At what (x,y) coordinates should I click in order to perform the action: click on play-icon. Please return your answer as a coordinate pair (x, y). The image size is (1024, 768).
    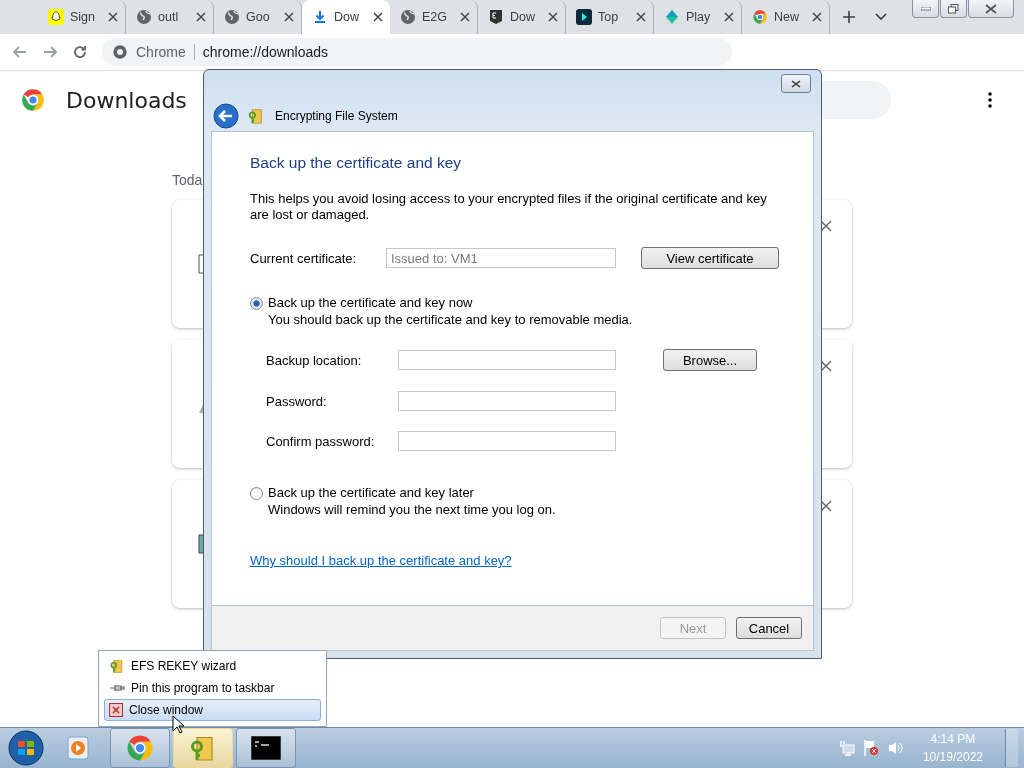
    Looking at the image, I should click on (584, 17).